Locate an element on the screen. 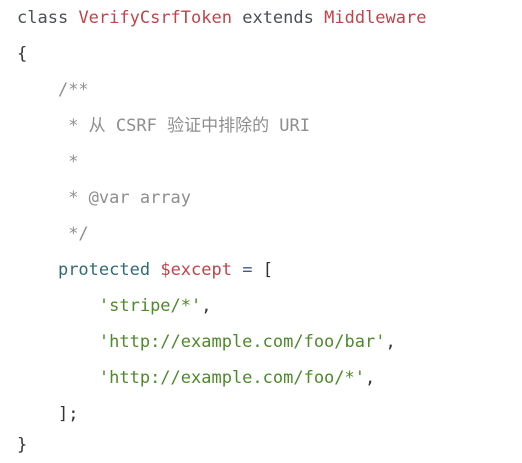 This screenshot has height=463, width=522. parent-class-name: Middleware is located at coordinates (375, 18).